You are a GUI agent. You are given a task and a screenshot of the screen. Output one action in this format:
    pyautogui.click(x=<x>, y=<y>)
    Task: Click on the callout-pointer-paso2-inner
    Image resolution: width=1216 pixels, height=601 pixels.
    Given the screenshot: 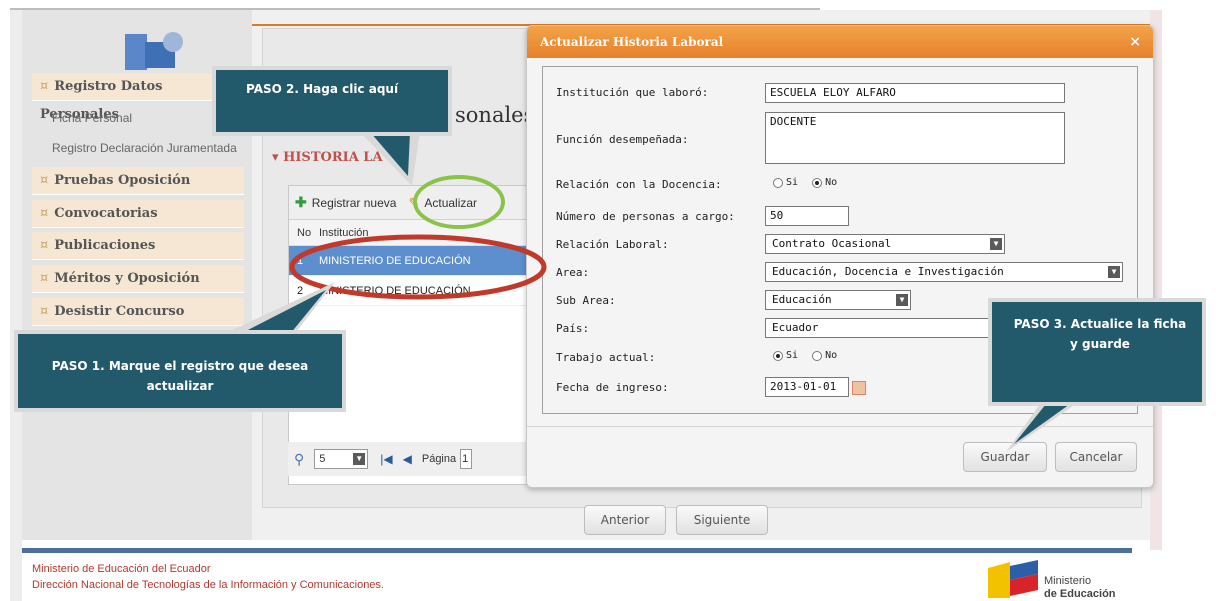 What is the action you would take?
    pyautogui.click(x=390, y=154)
    